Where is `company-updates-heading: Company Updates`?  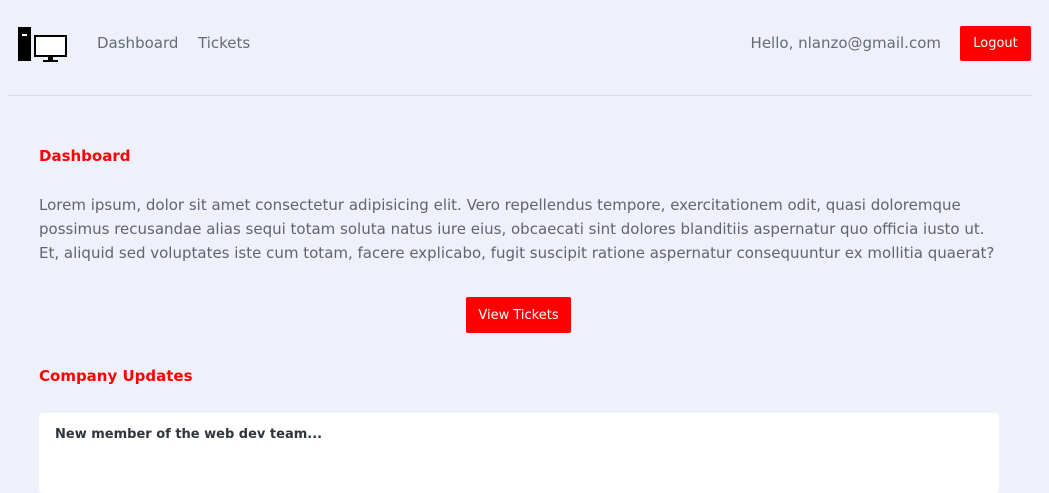
company-updates-heading: Company Updates is located at coordinates (116, 376).